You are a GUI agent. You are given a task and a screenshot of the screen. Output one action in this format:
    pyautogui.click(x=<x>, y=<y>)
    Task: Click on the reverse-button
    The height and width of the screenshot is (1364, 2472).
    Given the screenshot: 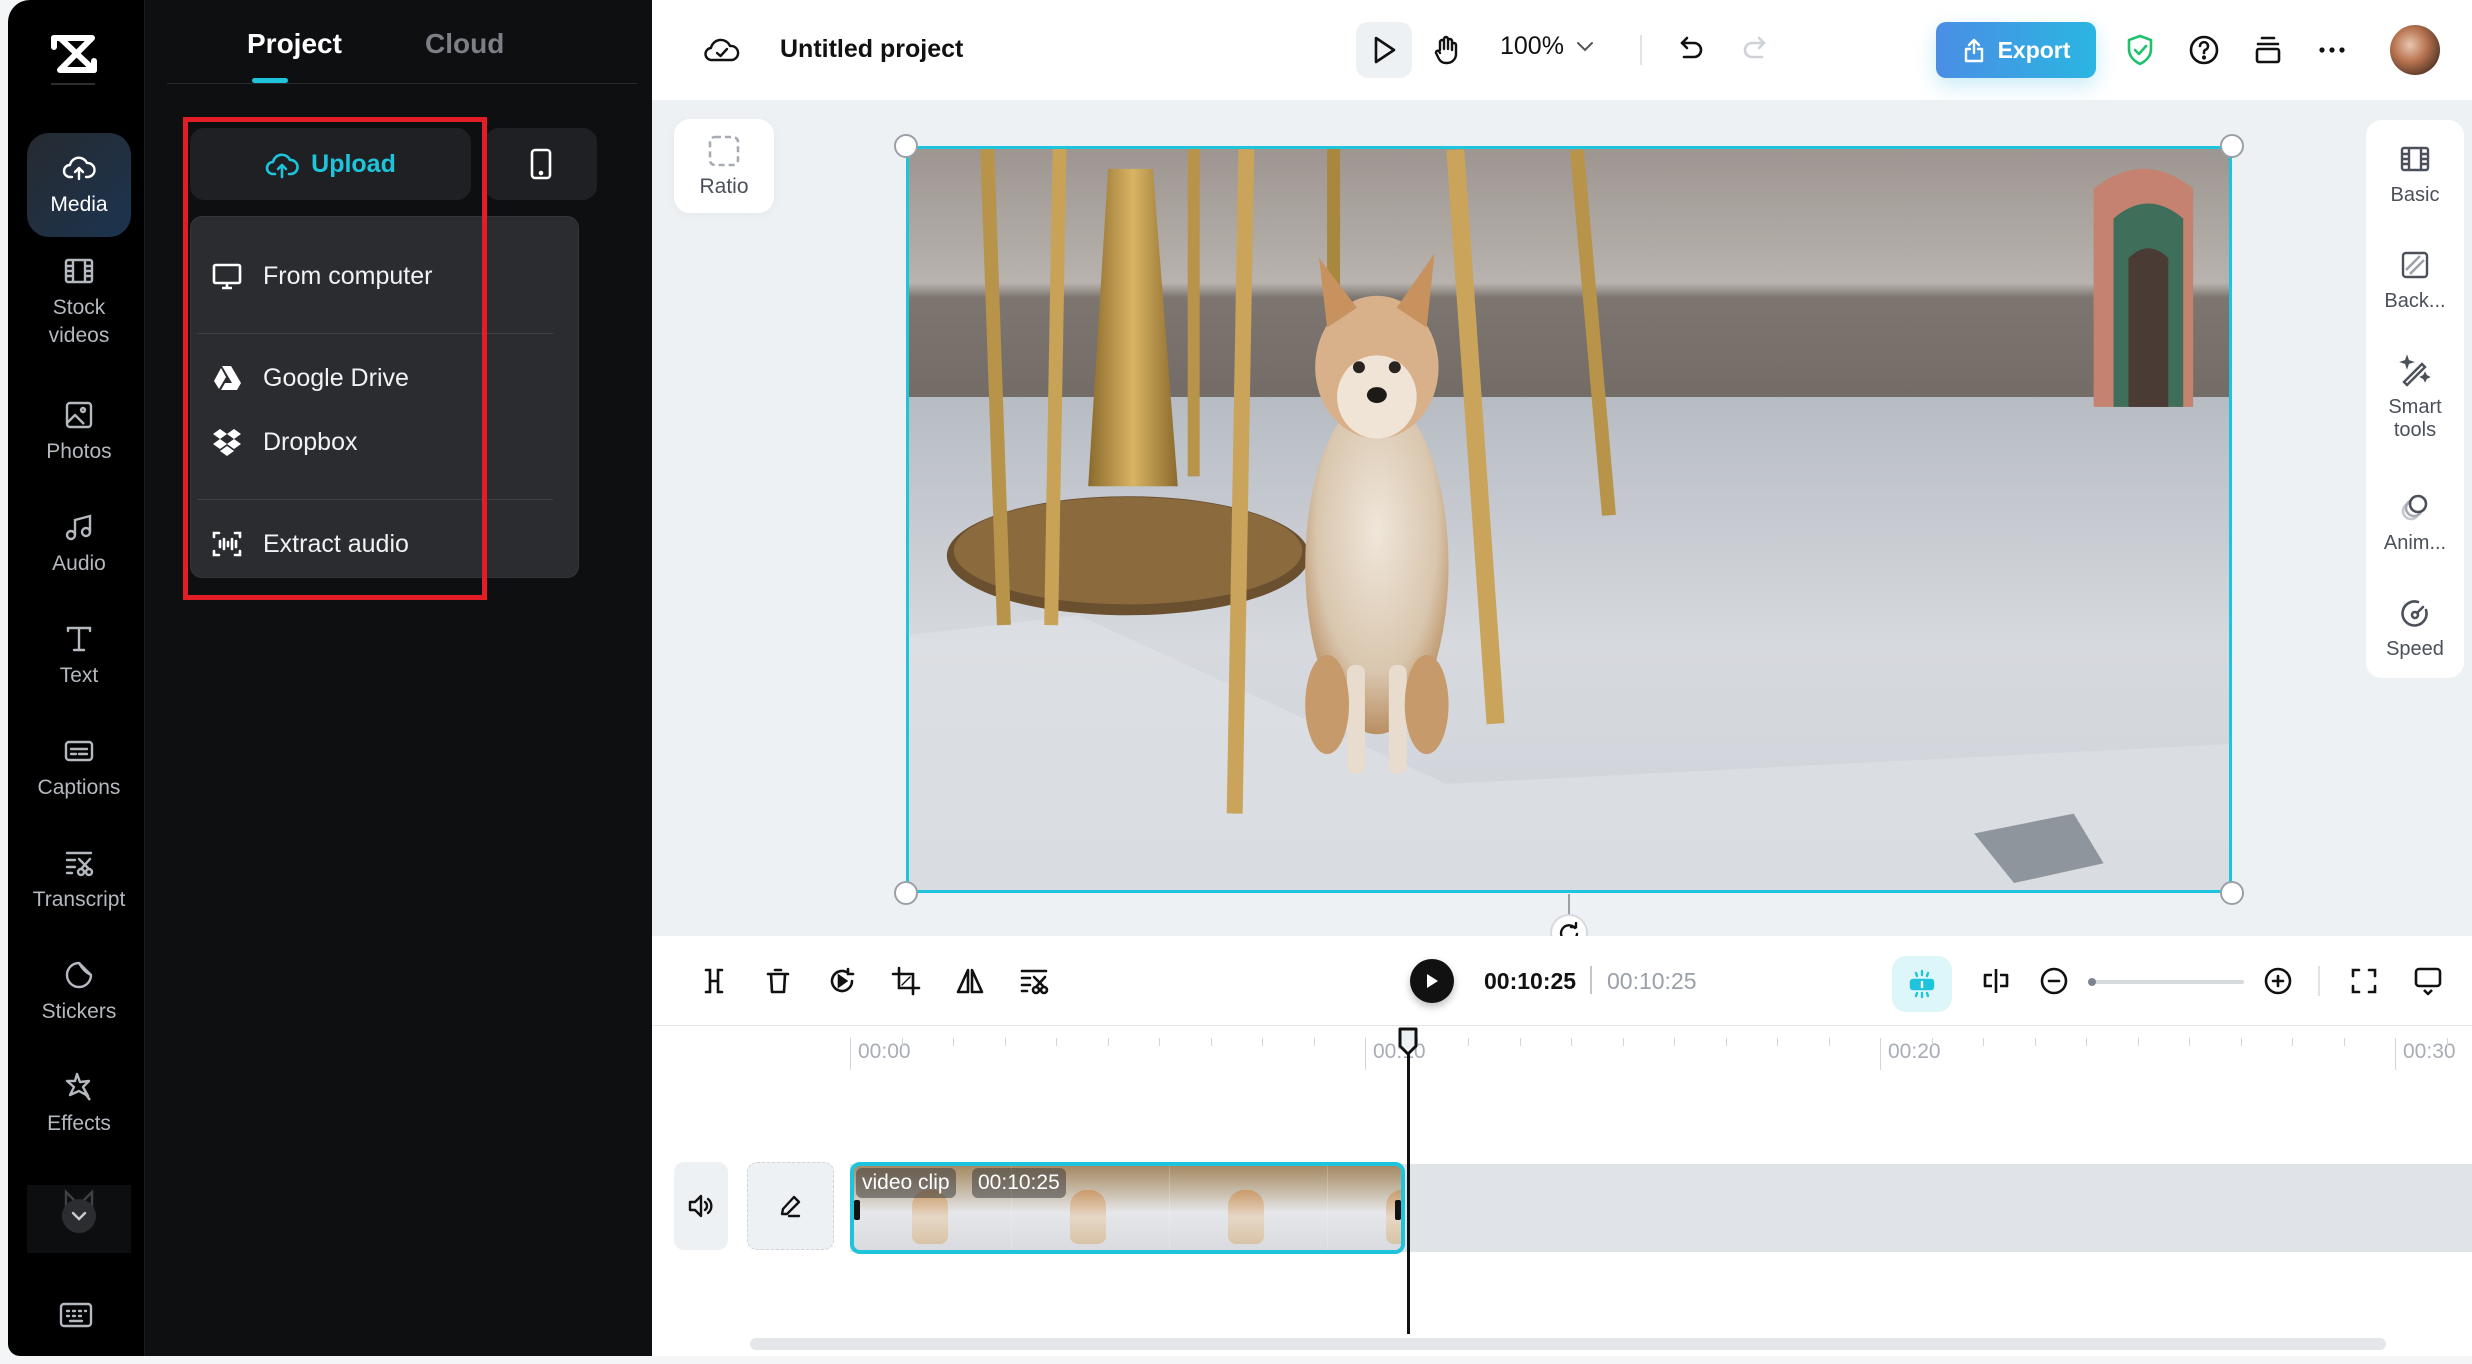 What is the action you would take?
    pyautogui.click(x=842, y=981)
    